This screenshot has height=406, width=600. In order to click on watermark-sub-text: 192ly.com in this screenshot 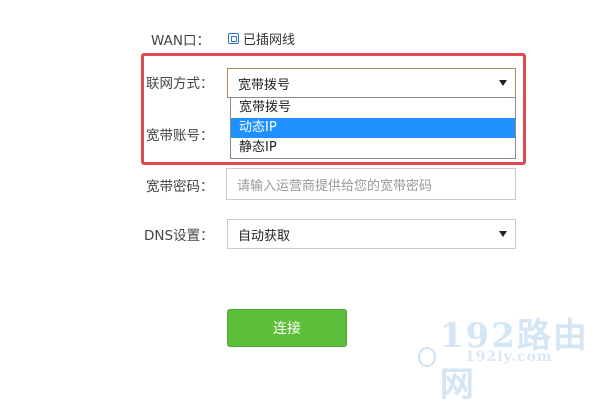, I will do `click(509, 357)`.